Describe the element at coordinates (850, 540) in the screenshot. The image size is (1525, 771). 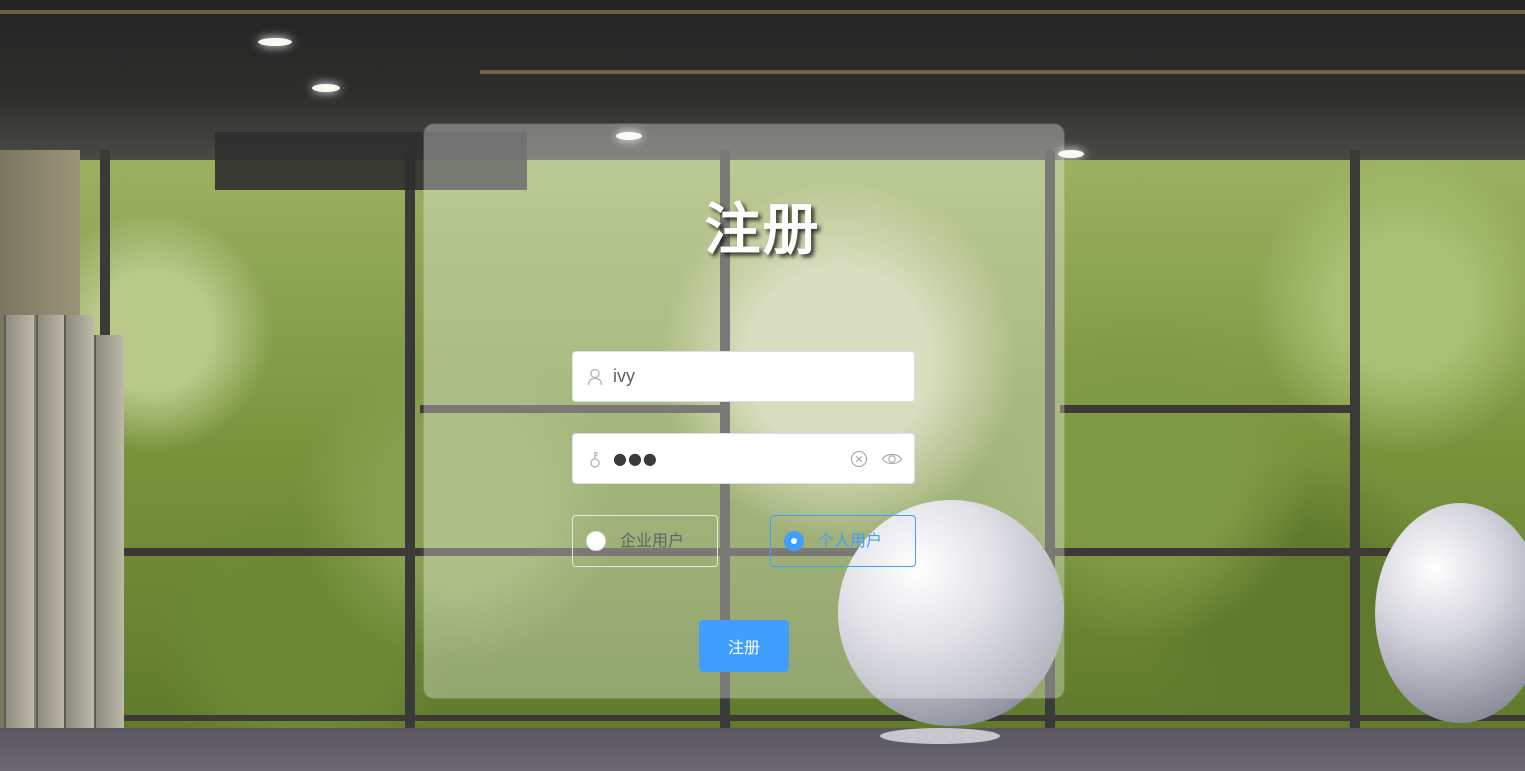
I see `radio-label: 个人用户` at that location.